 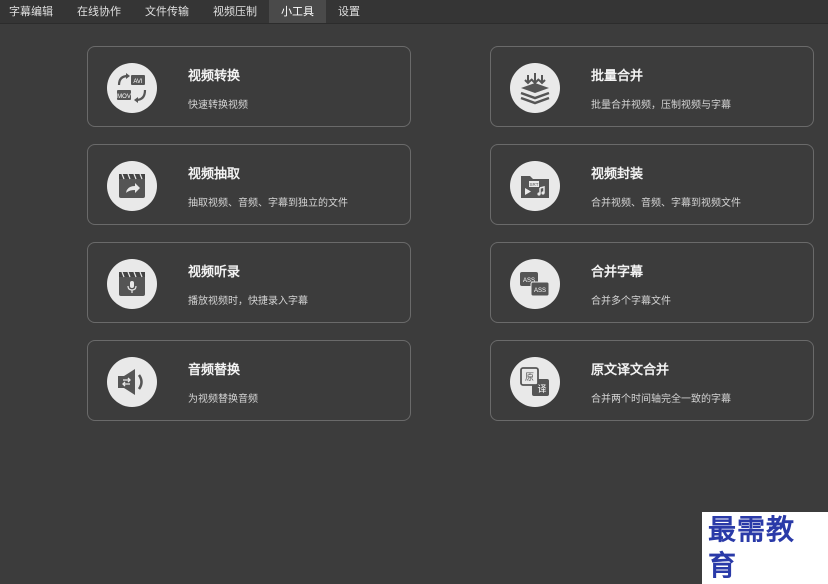 I want to click on ass-label-2: ASS, so click(x=540, y=291).